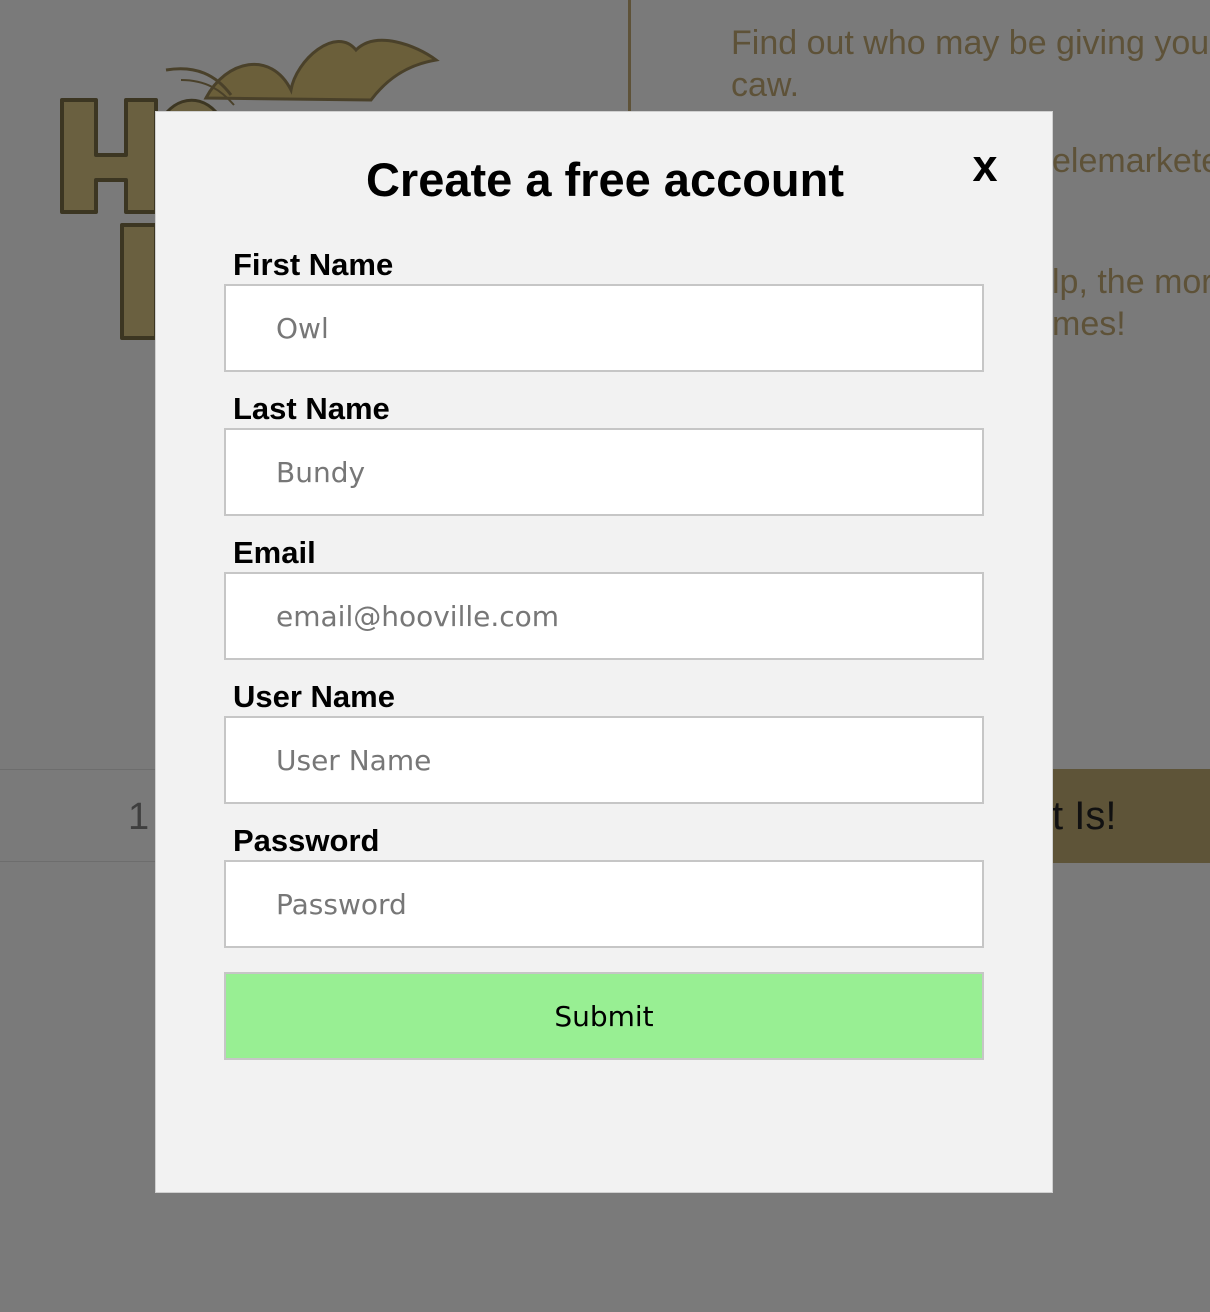 This screenshot has width=1210, height=1312. What do you see at coordinates (604, 472) in the screenshot?
I see `last-name-field` at bounding box center [604, 472].